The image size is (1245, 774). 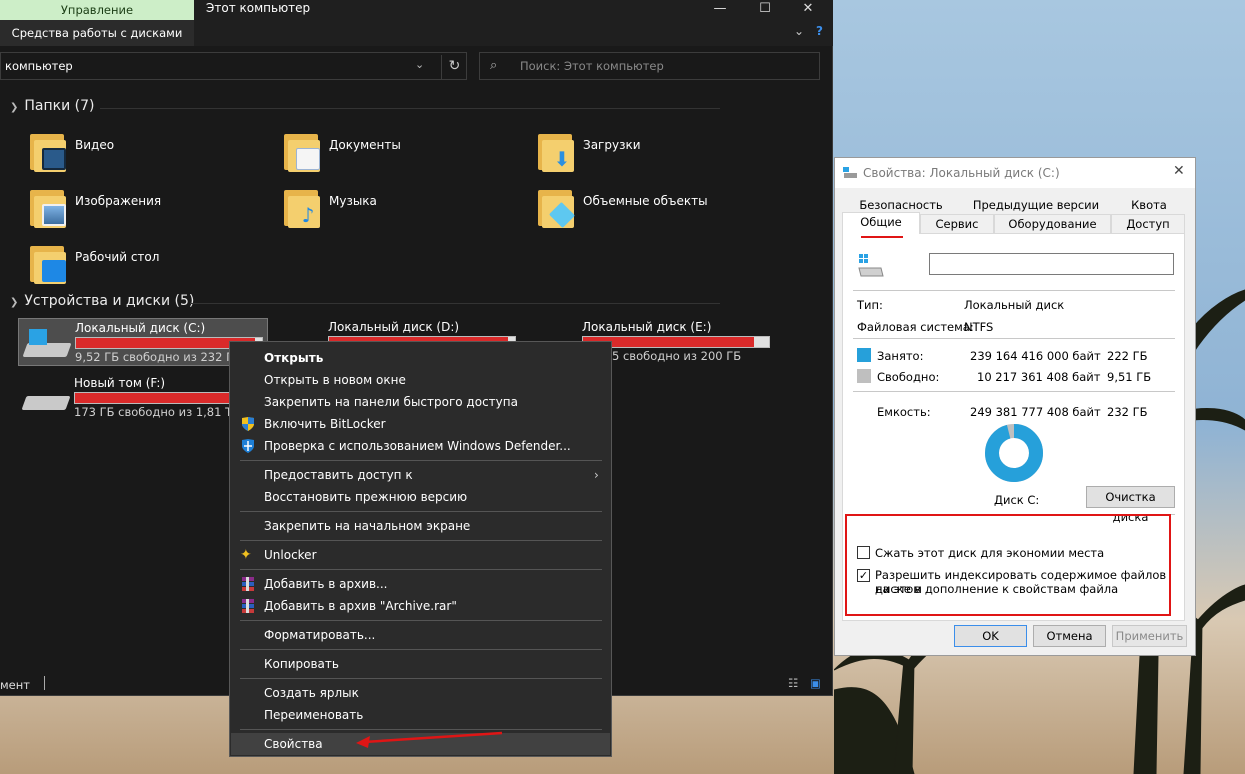 What do you see at coordinates (39, 66) in the screenshot?
I see `address-text: компьютер` at bounding box center [39, 66].